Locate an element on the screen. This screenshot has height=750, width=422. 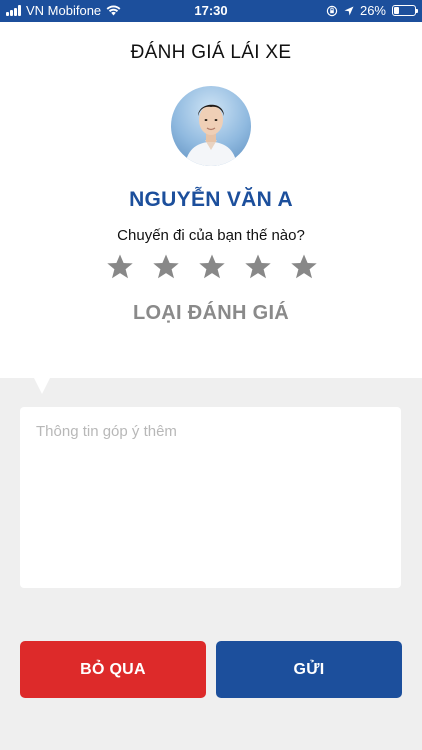
panel-pointer is located at coordinates (42, 385).